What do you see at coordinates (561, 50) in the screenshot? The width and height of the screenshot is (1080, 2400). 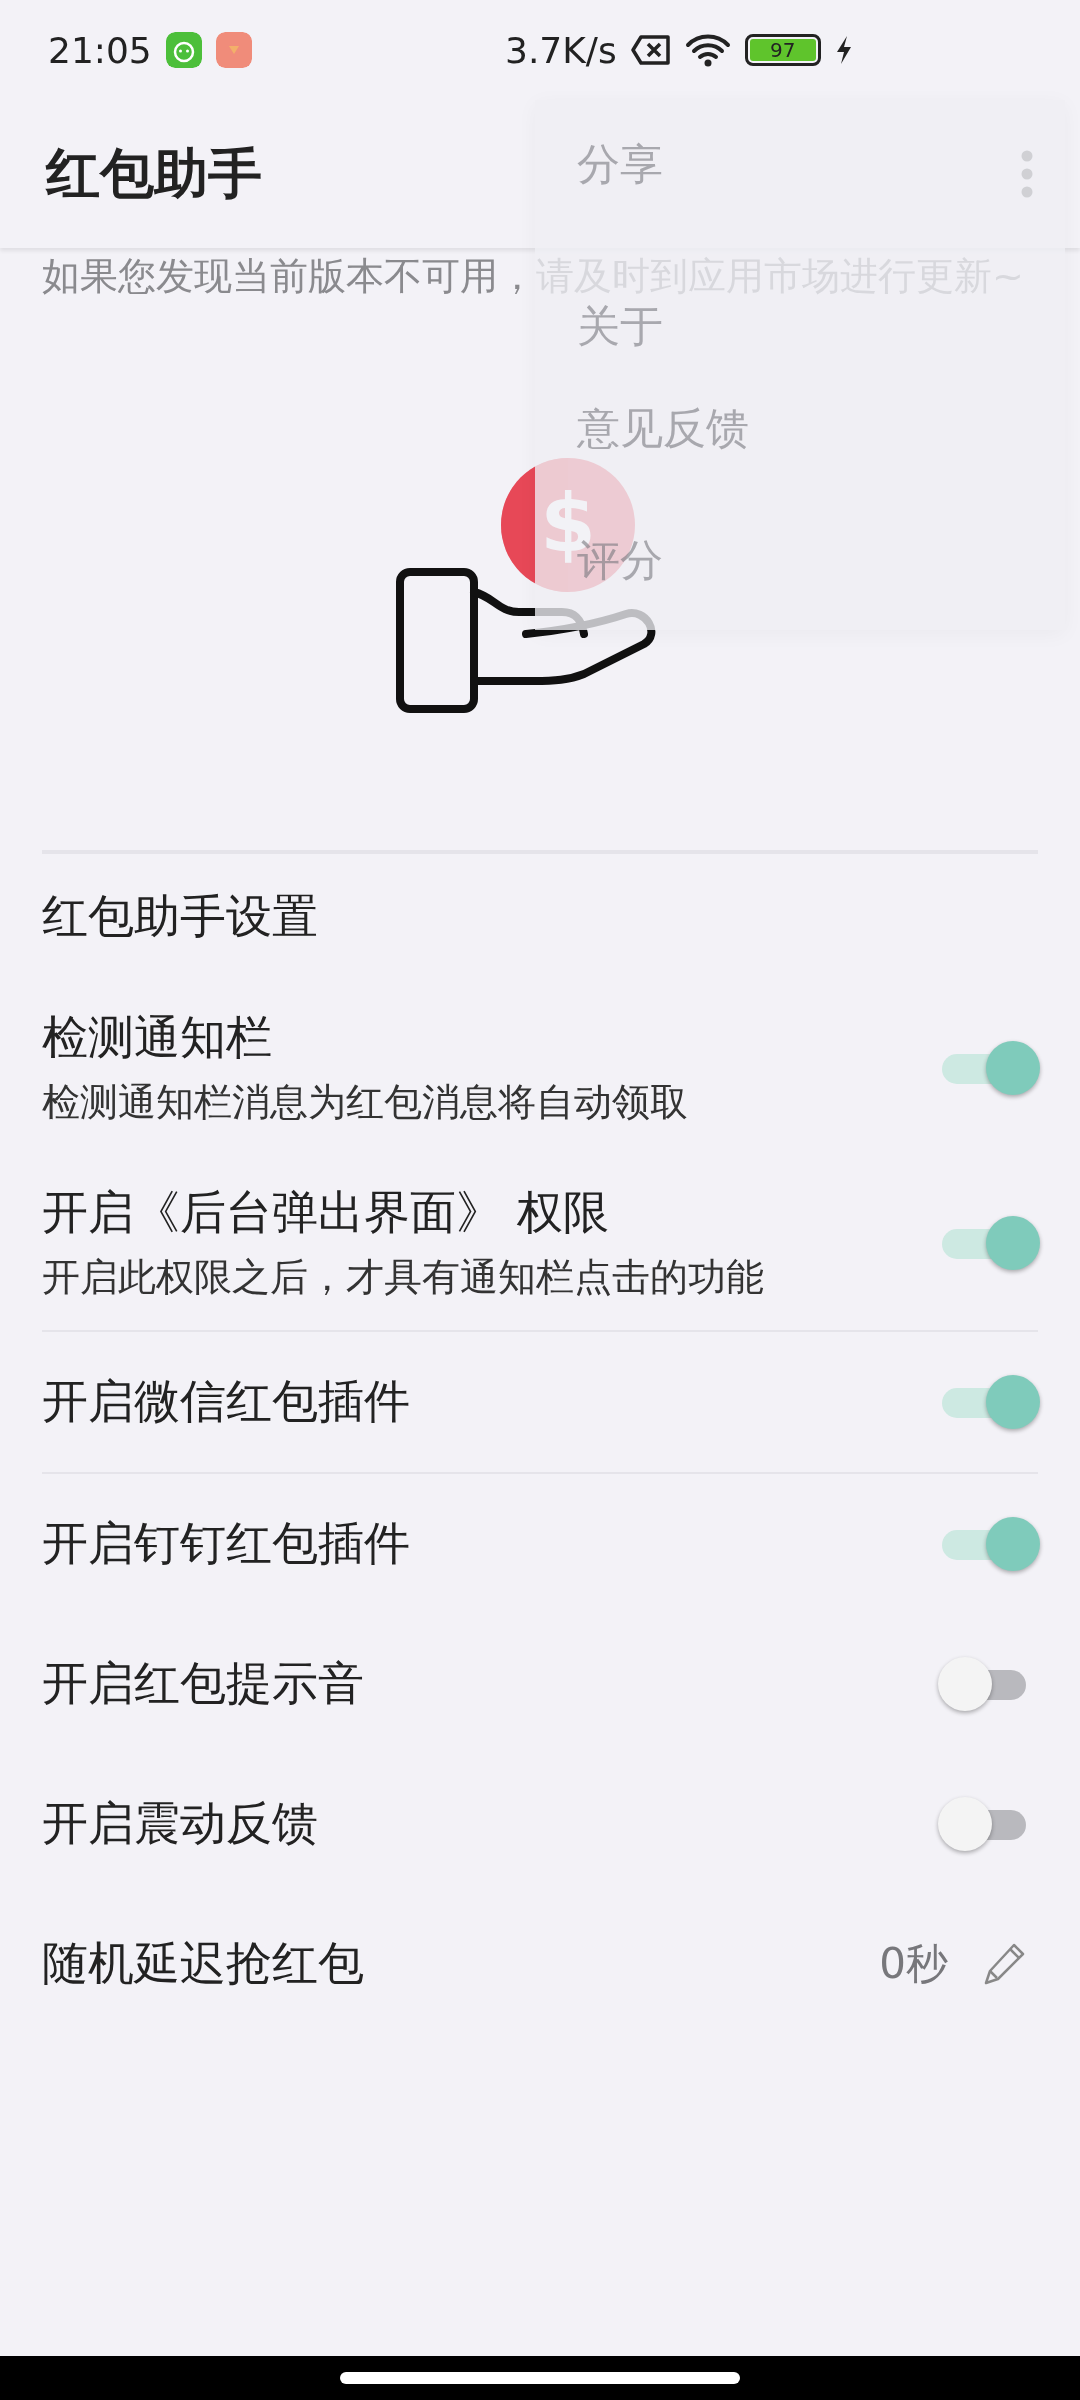 I see `network-speed: 3.7K/s` at bounding box center [561, 50].